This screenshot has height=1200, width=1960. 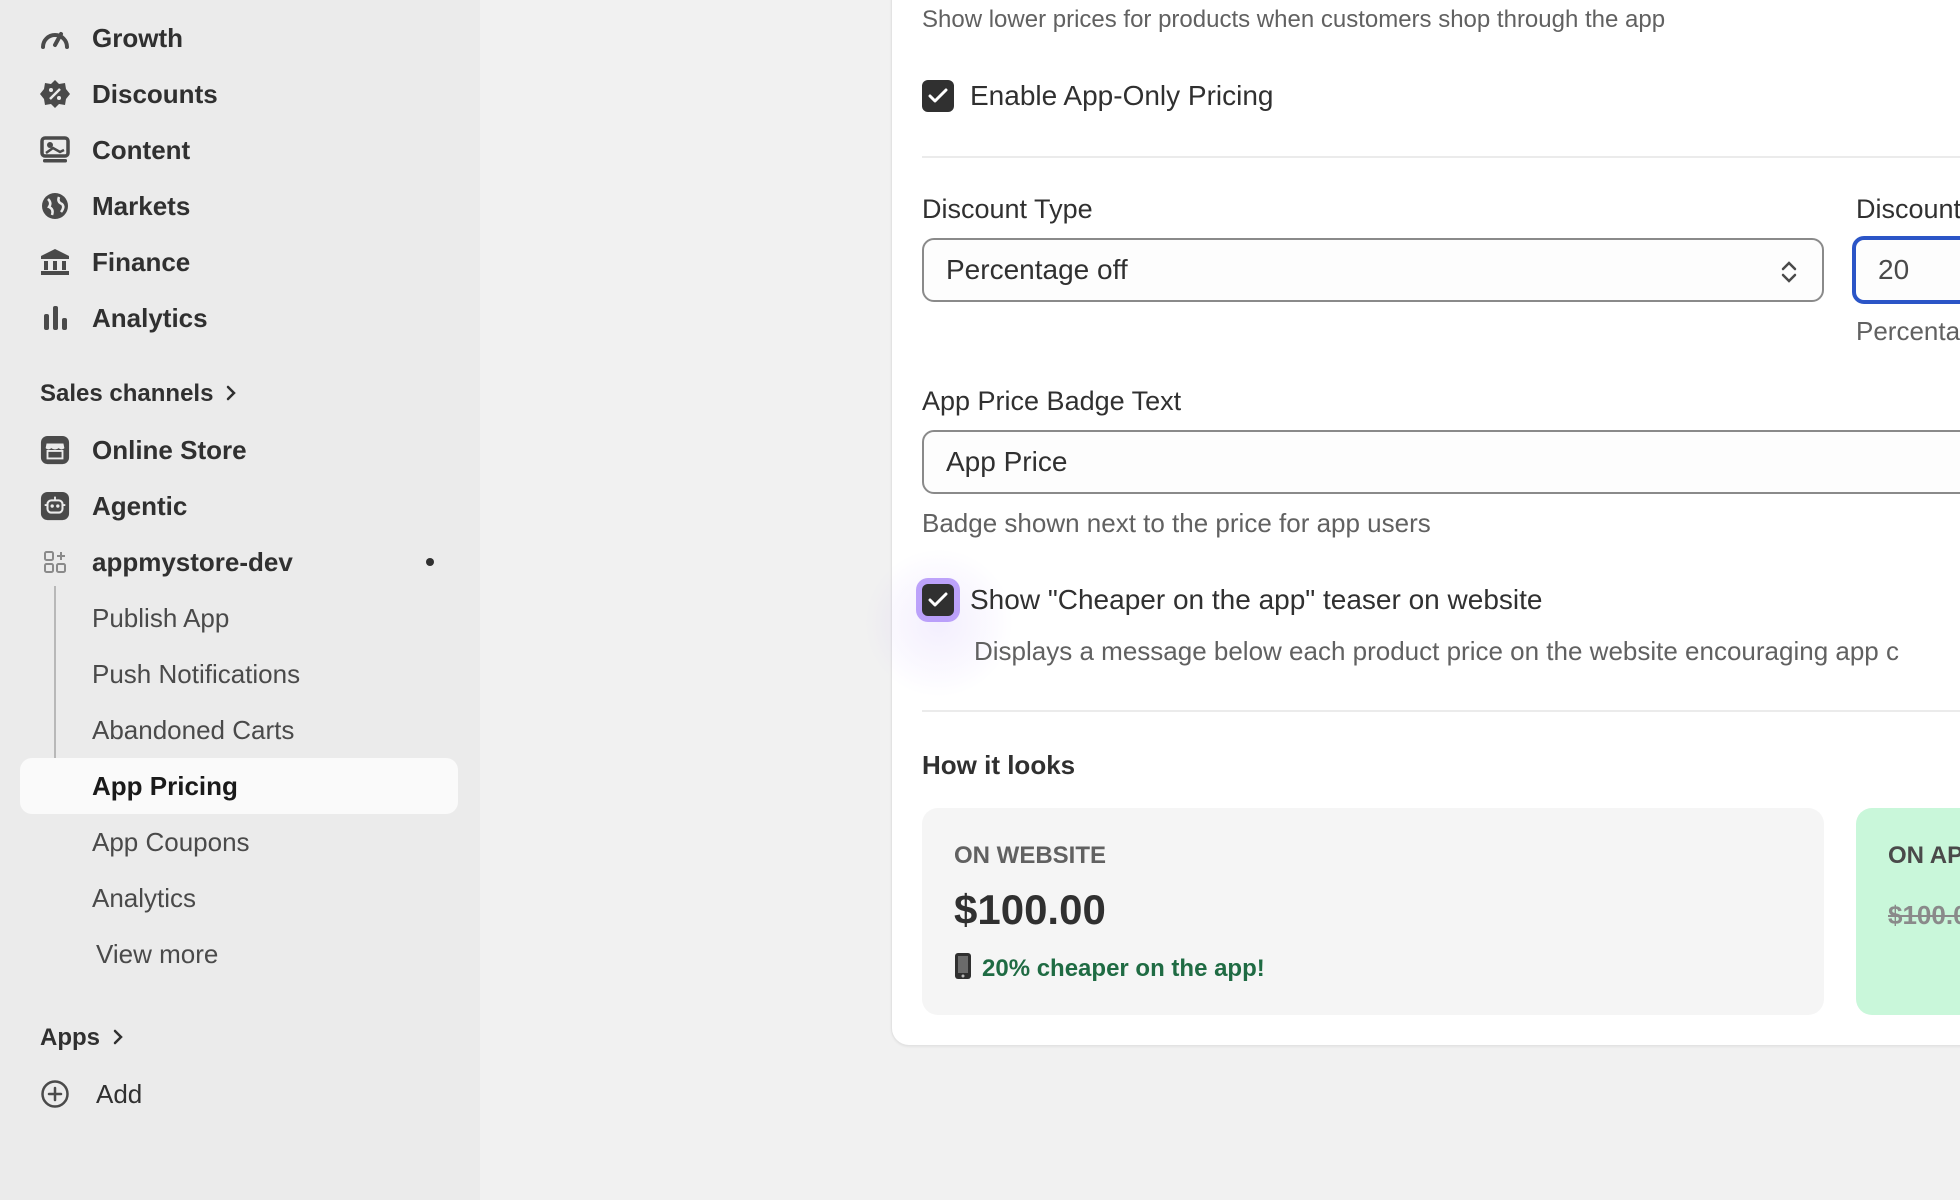 What do you see at coordinates (1924, 915) in the screenshot?
I see `app-preview-original-price: $100.0` at bounding box center [1924, 915].